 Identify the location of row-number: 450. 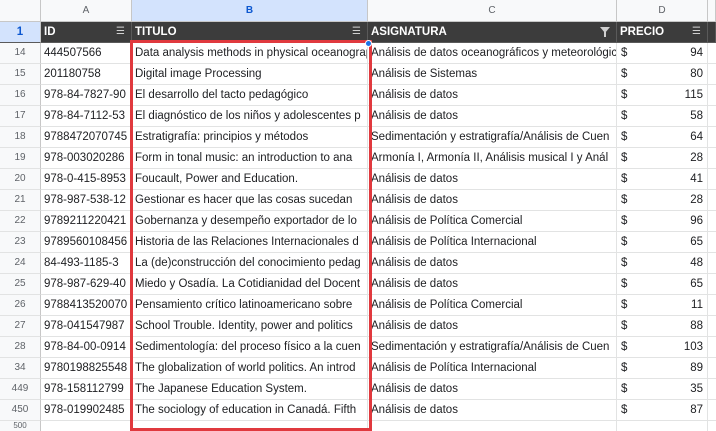
(20, 410).